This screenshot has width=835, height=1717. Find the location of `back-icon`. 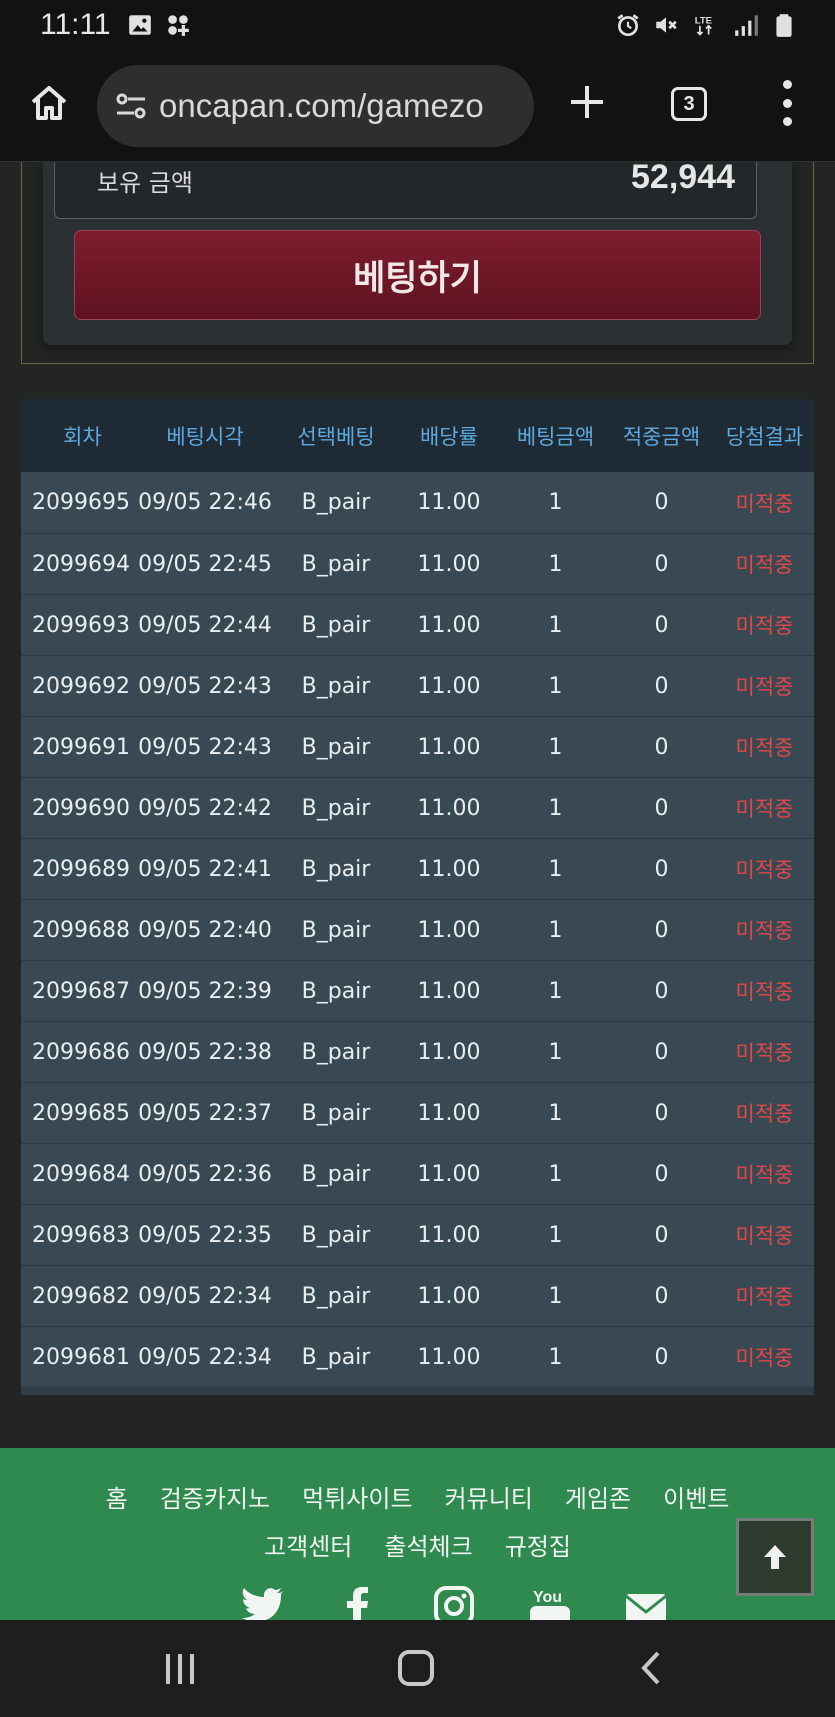

back-icon is located at coordinates (651, 1668).